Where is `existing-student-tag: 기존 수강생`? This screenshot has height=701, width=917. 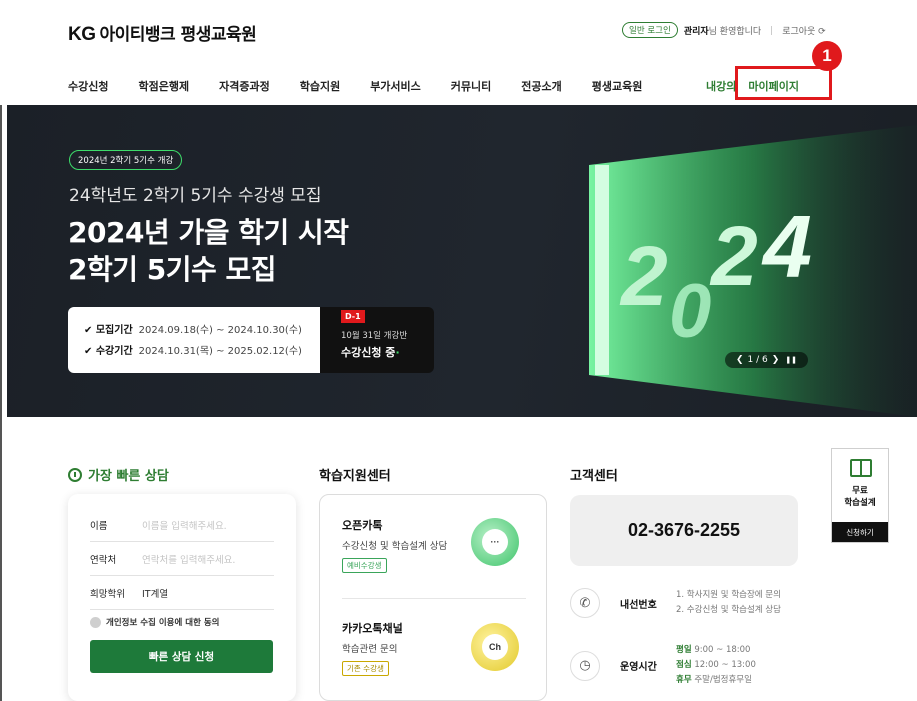
existing-student-tag: 기존 수강생 is located at coordinates (365, 668).